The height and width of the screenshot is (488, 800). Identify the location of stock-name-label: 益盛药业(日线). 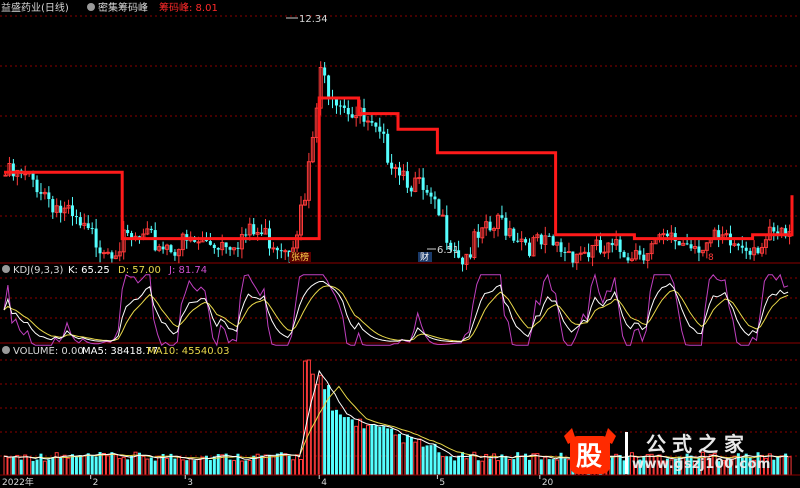
(35, 7).